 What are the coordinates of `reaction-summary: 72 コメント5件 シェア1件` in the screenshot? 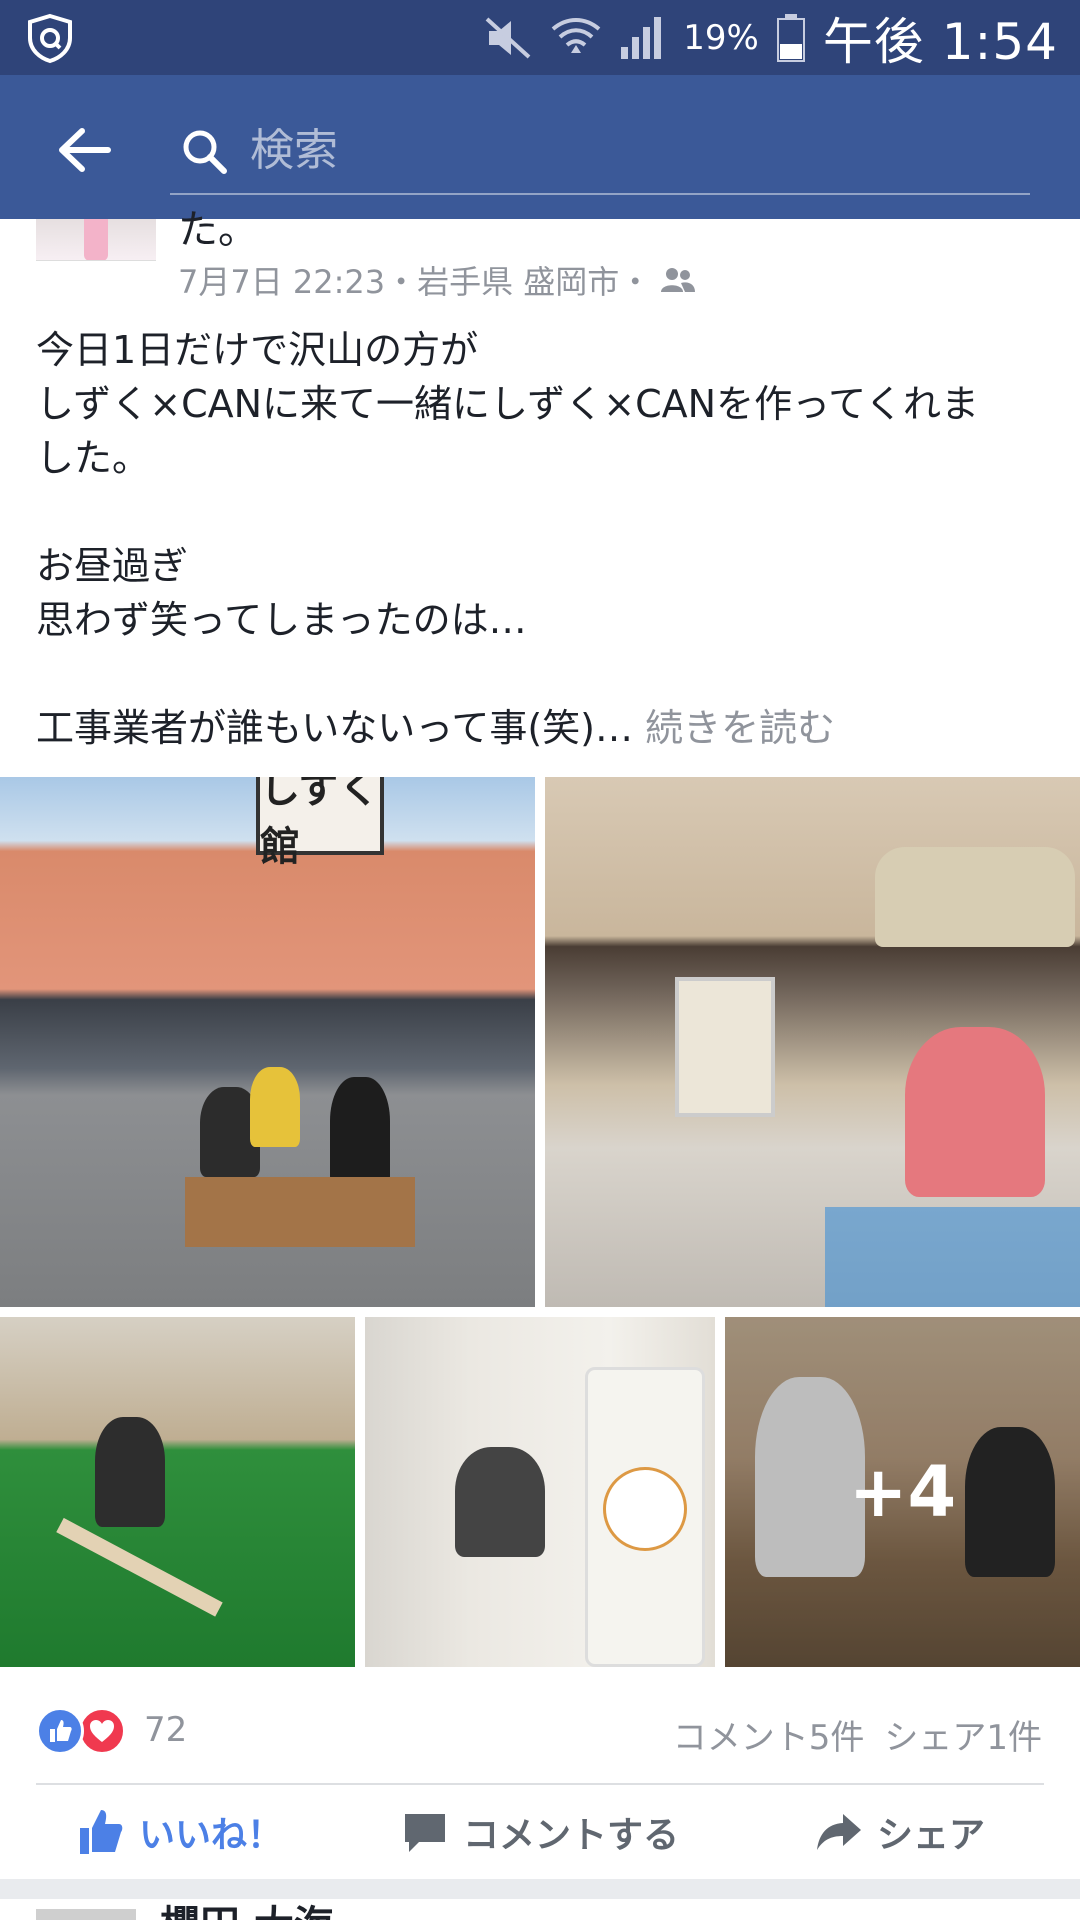 It's located at (540, 1727).